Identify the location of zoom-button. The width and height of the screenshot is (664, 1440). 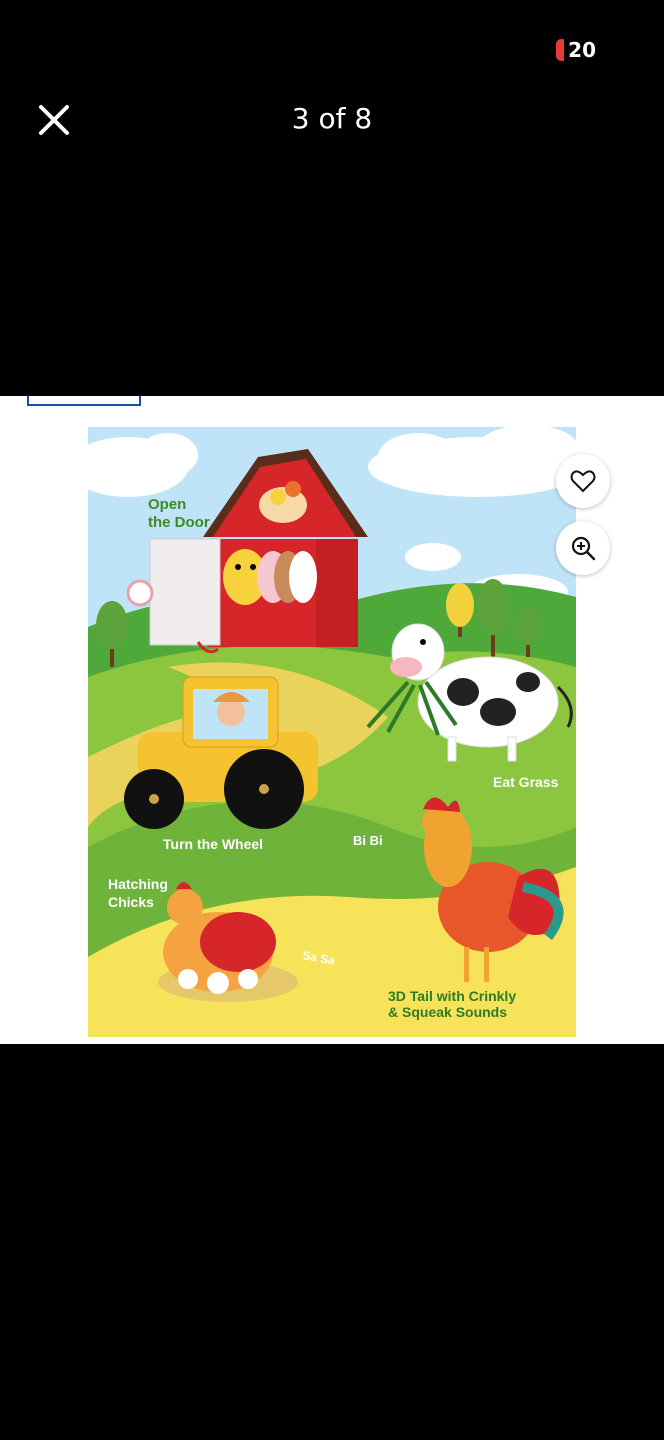
(583, 548).